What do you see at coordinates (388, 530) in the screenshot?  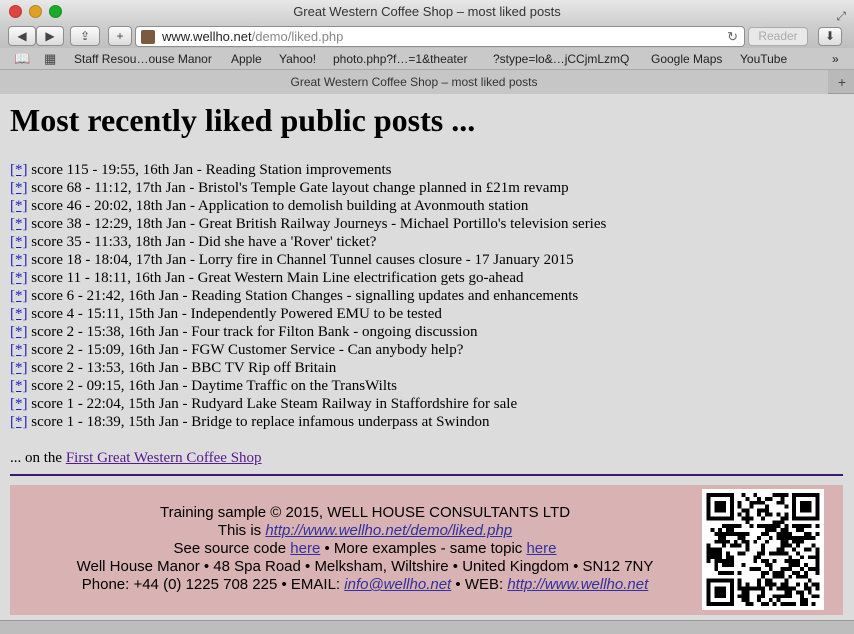 I see `this-page-link: http://www.wellho.net/demo/liked.php` at bounding box center [388, 530].